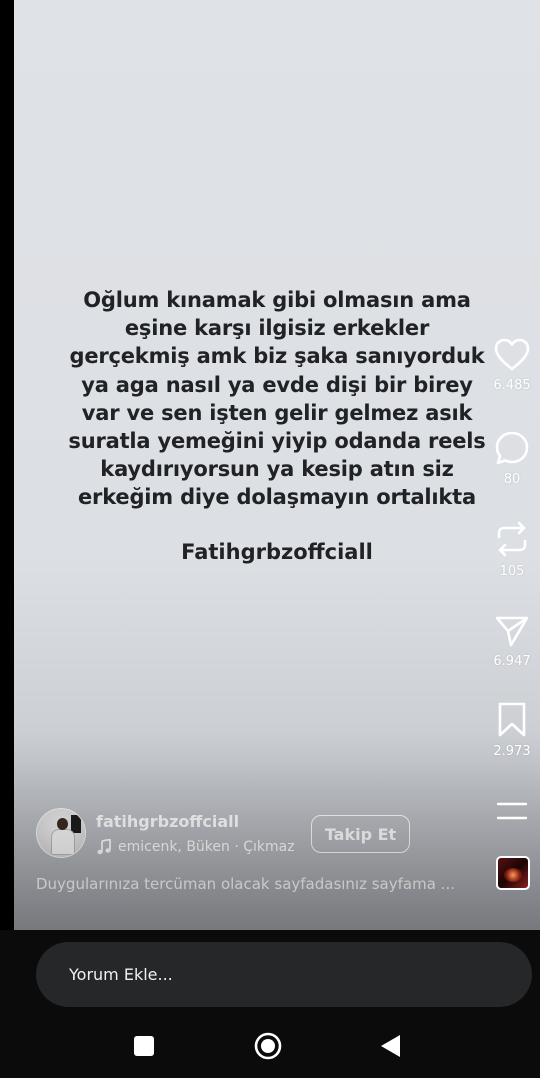  I want to click on back-triangle-icon, so click(390, 1046).